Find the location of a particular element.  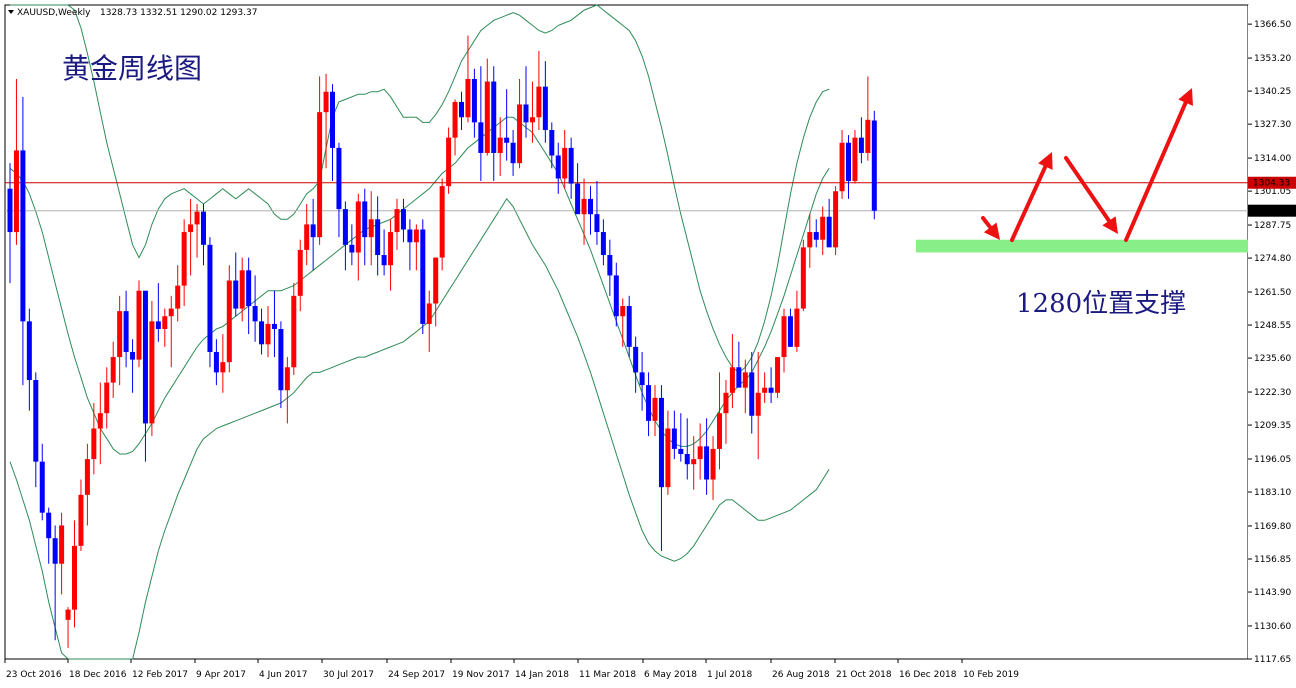

symbol-label: XAUUSD,Weekly is located at coordinates (54, 13).